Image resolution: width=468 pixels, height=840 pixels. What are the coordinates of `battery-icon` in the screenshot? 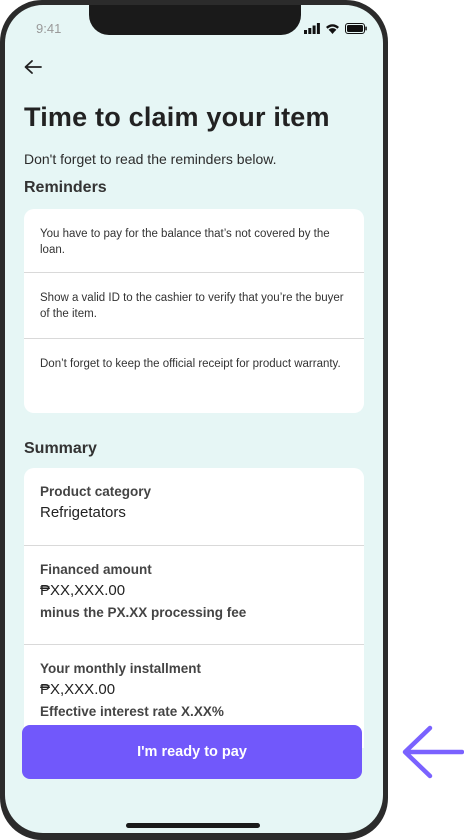 It's located at (356, 30).